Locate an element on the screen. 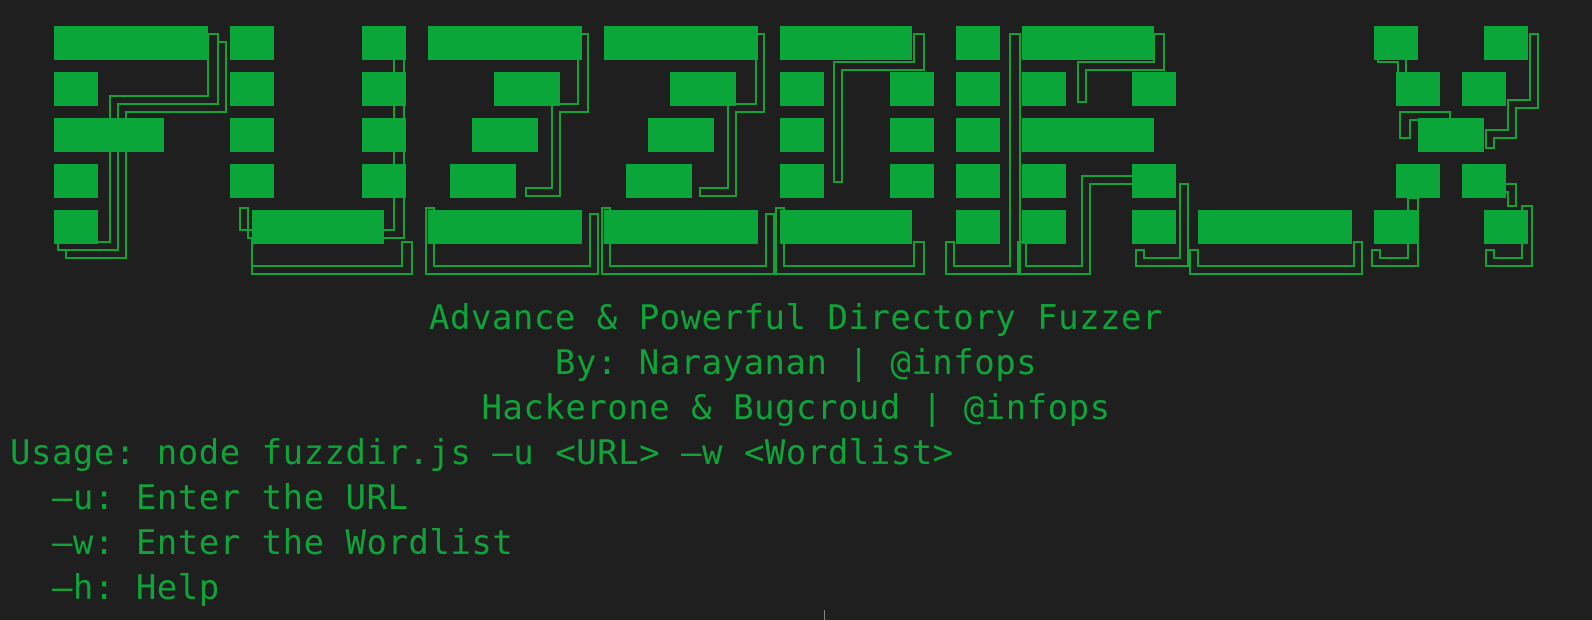  author-line: By: Narayanan | @infops is located at coordinates (796, 363).